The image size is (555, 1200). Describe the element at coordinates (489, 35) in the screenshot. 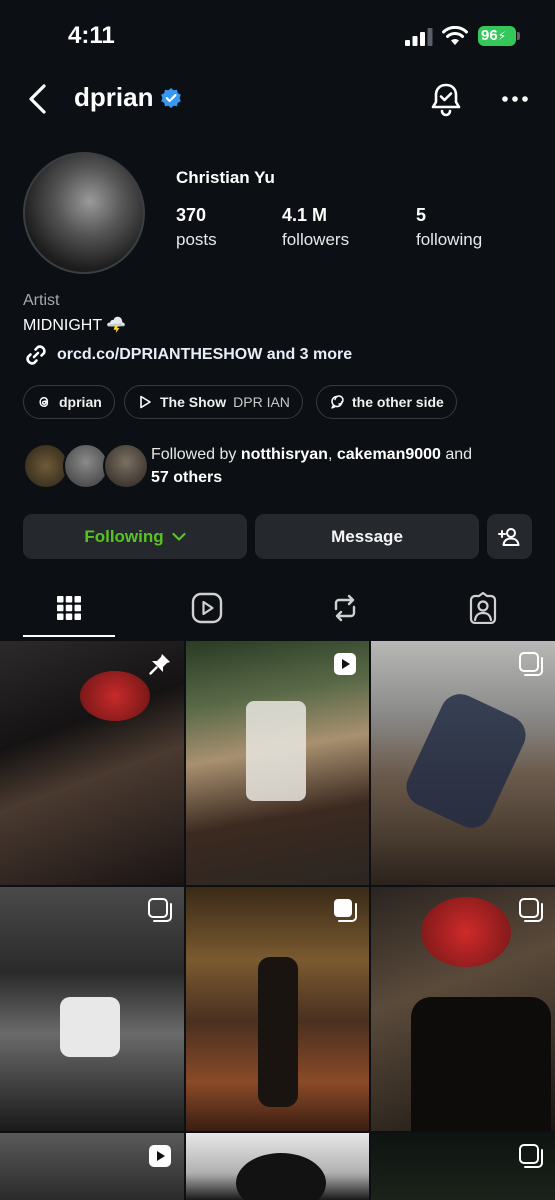

I see `battery-level: 96` at that location.